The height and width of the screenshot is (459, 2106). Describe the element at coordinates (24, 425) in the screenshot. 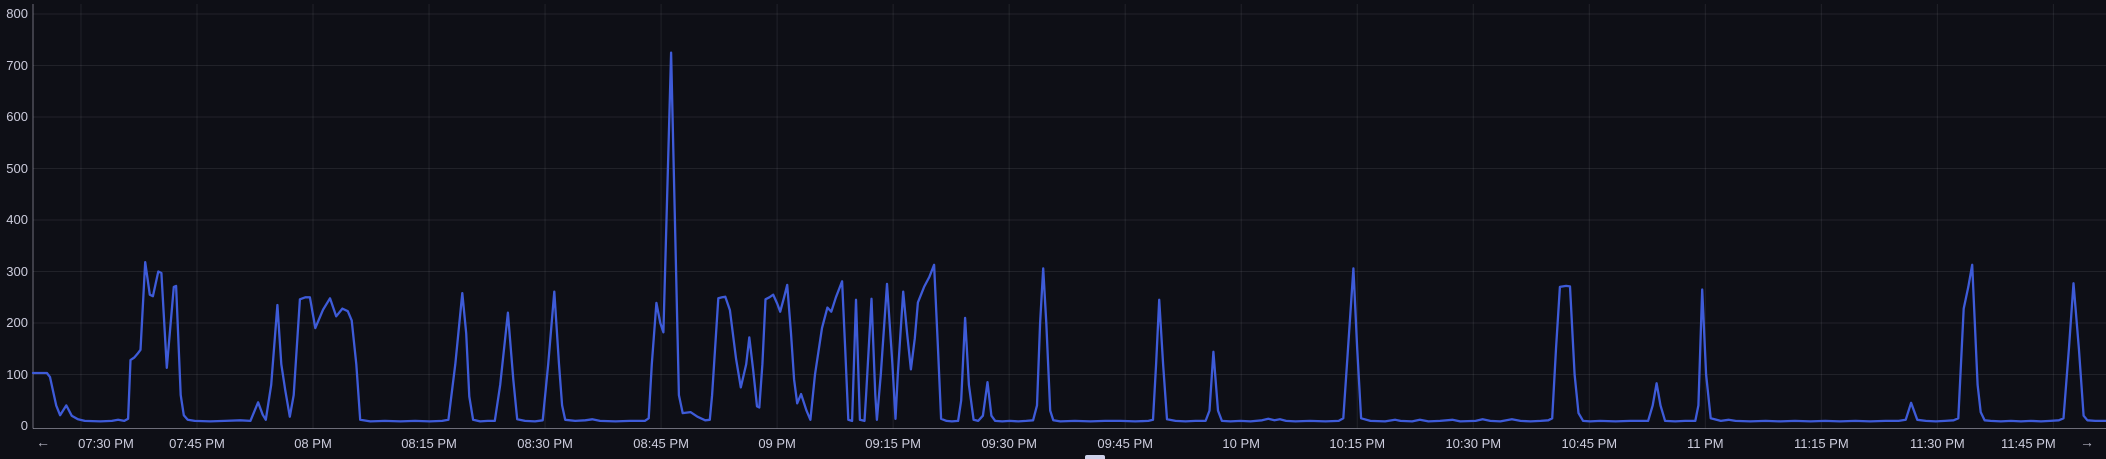

I see `y-axis-label: 0` at that location.